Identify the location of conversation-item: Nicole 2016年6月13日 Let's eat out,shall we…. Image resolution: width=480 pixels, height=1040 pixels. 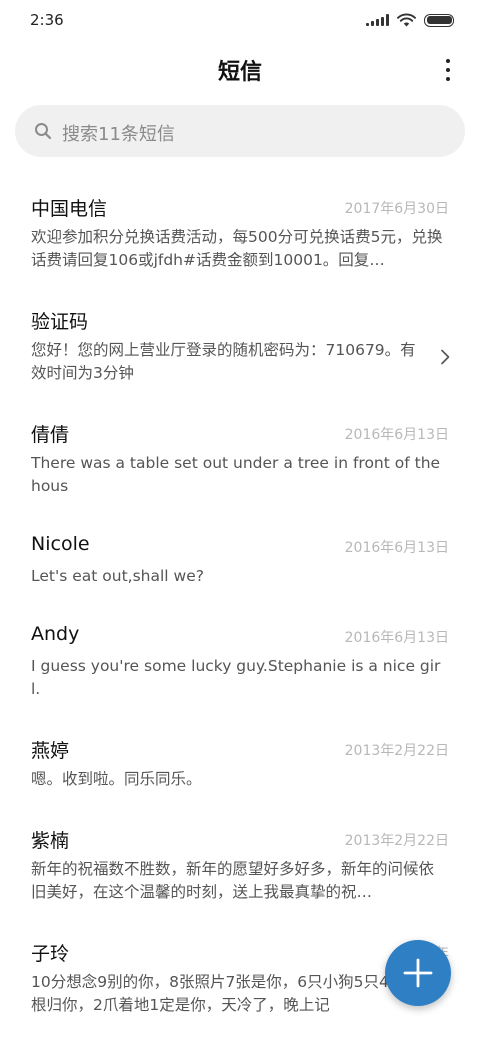
(240, 564).